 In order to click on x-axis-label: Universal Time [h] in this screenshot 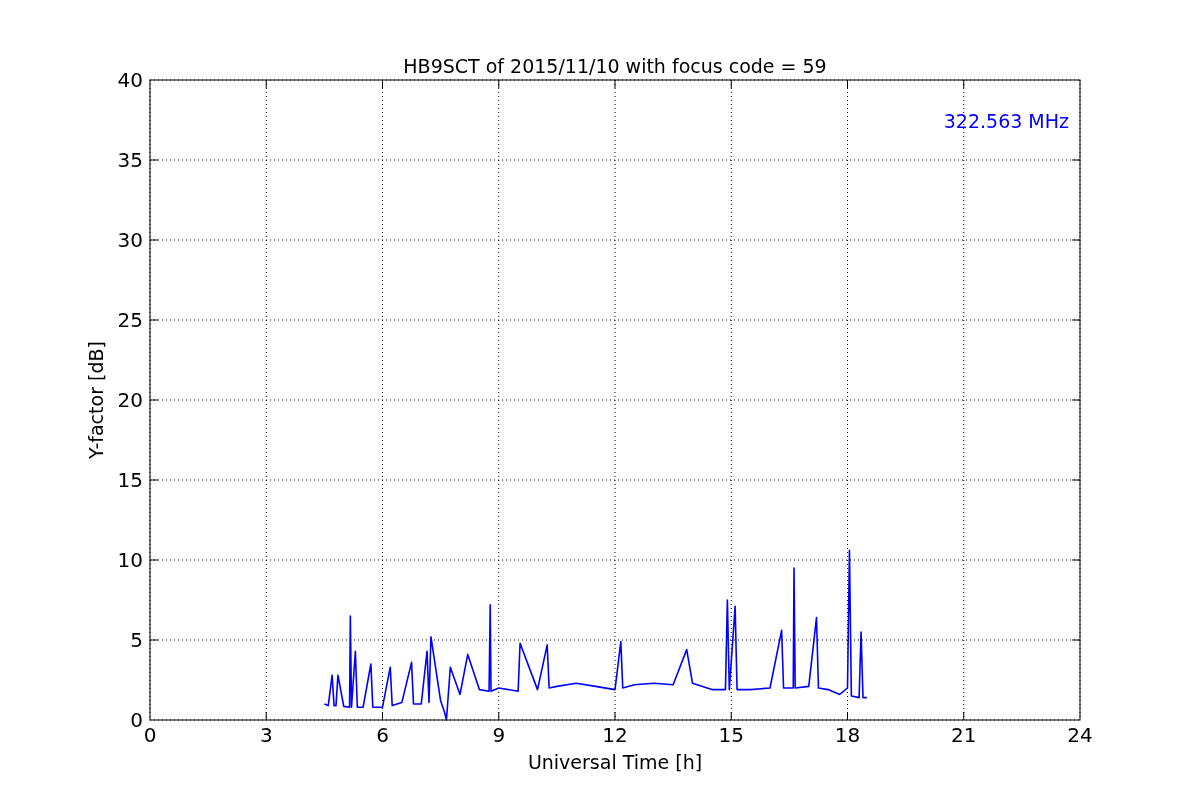, I will do `click(615, 762)`.